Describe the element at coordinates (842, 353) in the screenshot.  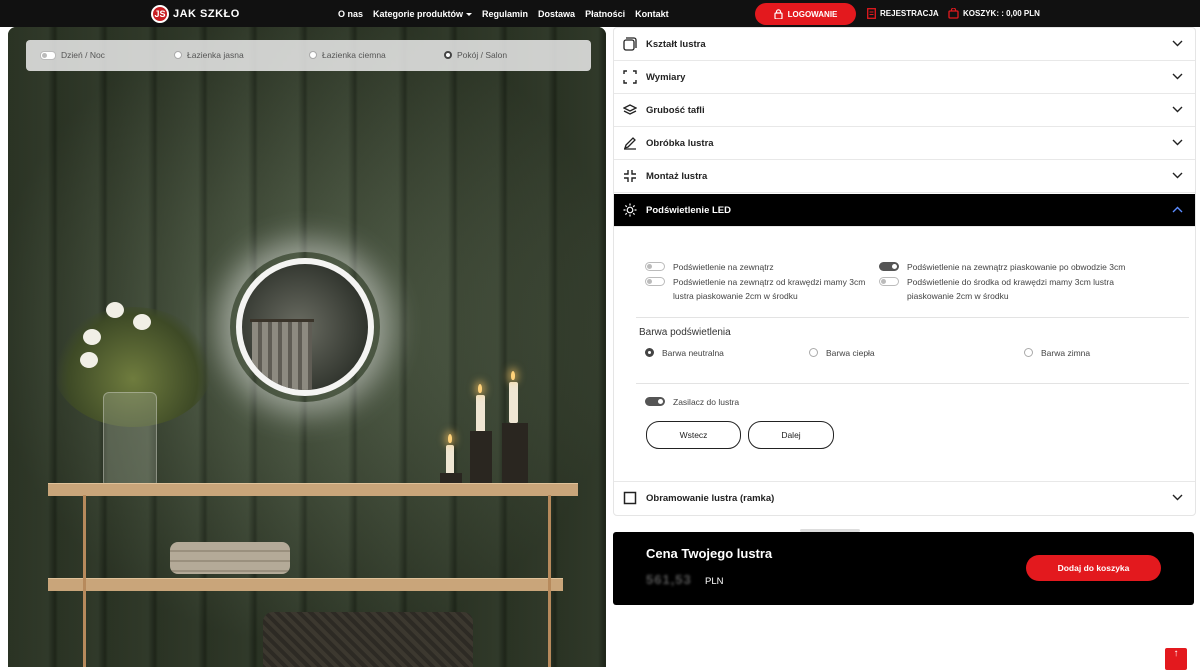
I see `color-option-warm: Barwa ciepła` at that location.